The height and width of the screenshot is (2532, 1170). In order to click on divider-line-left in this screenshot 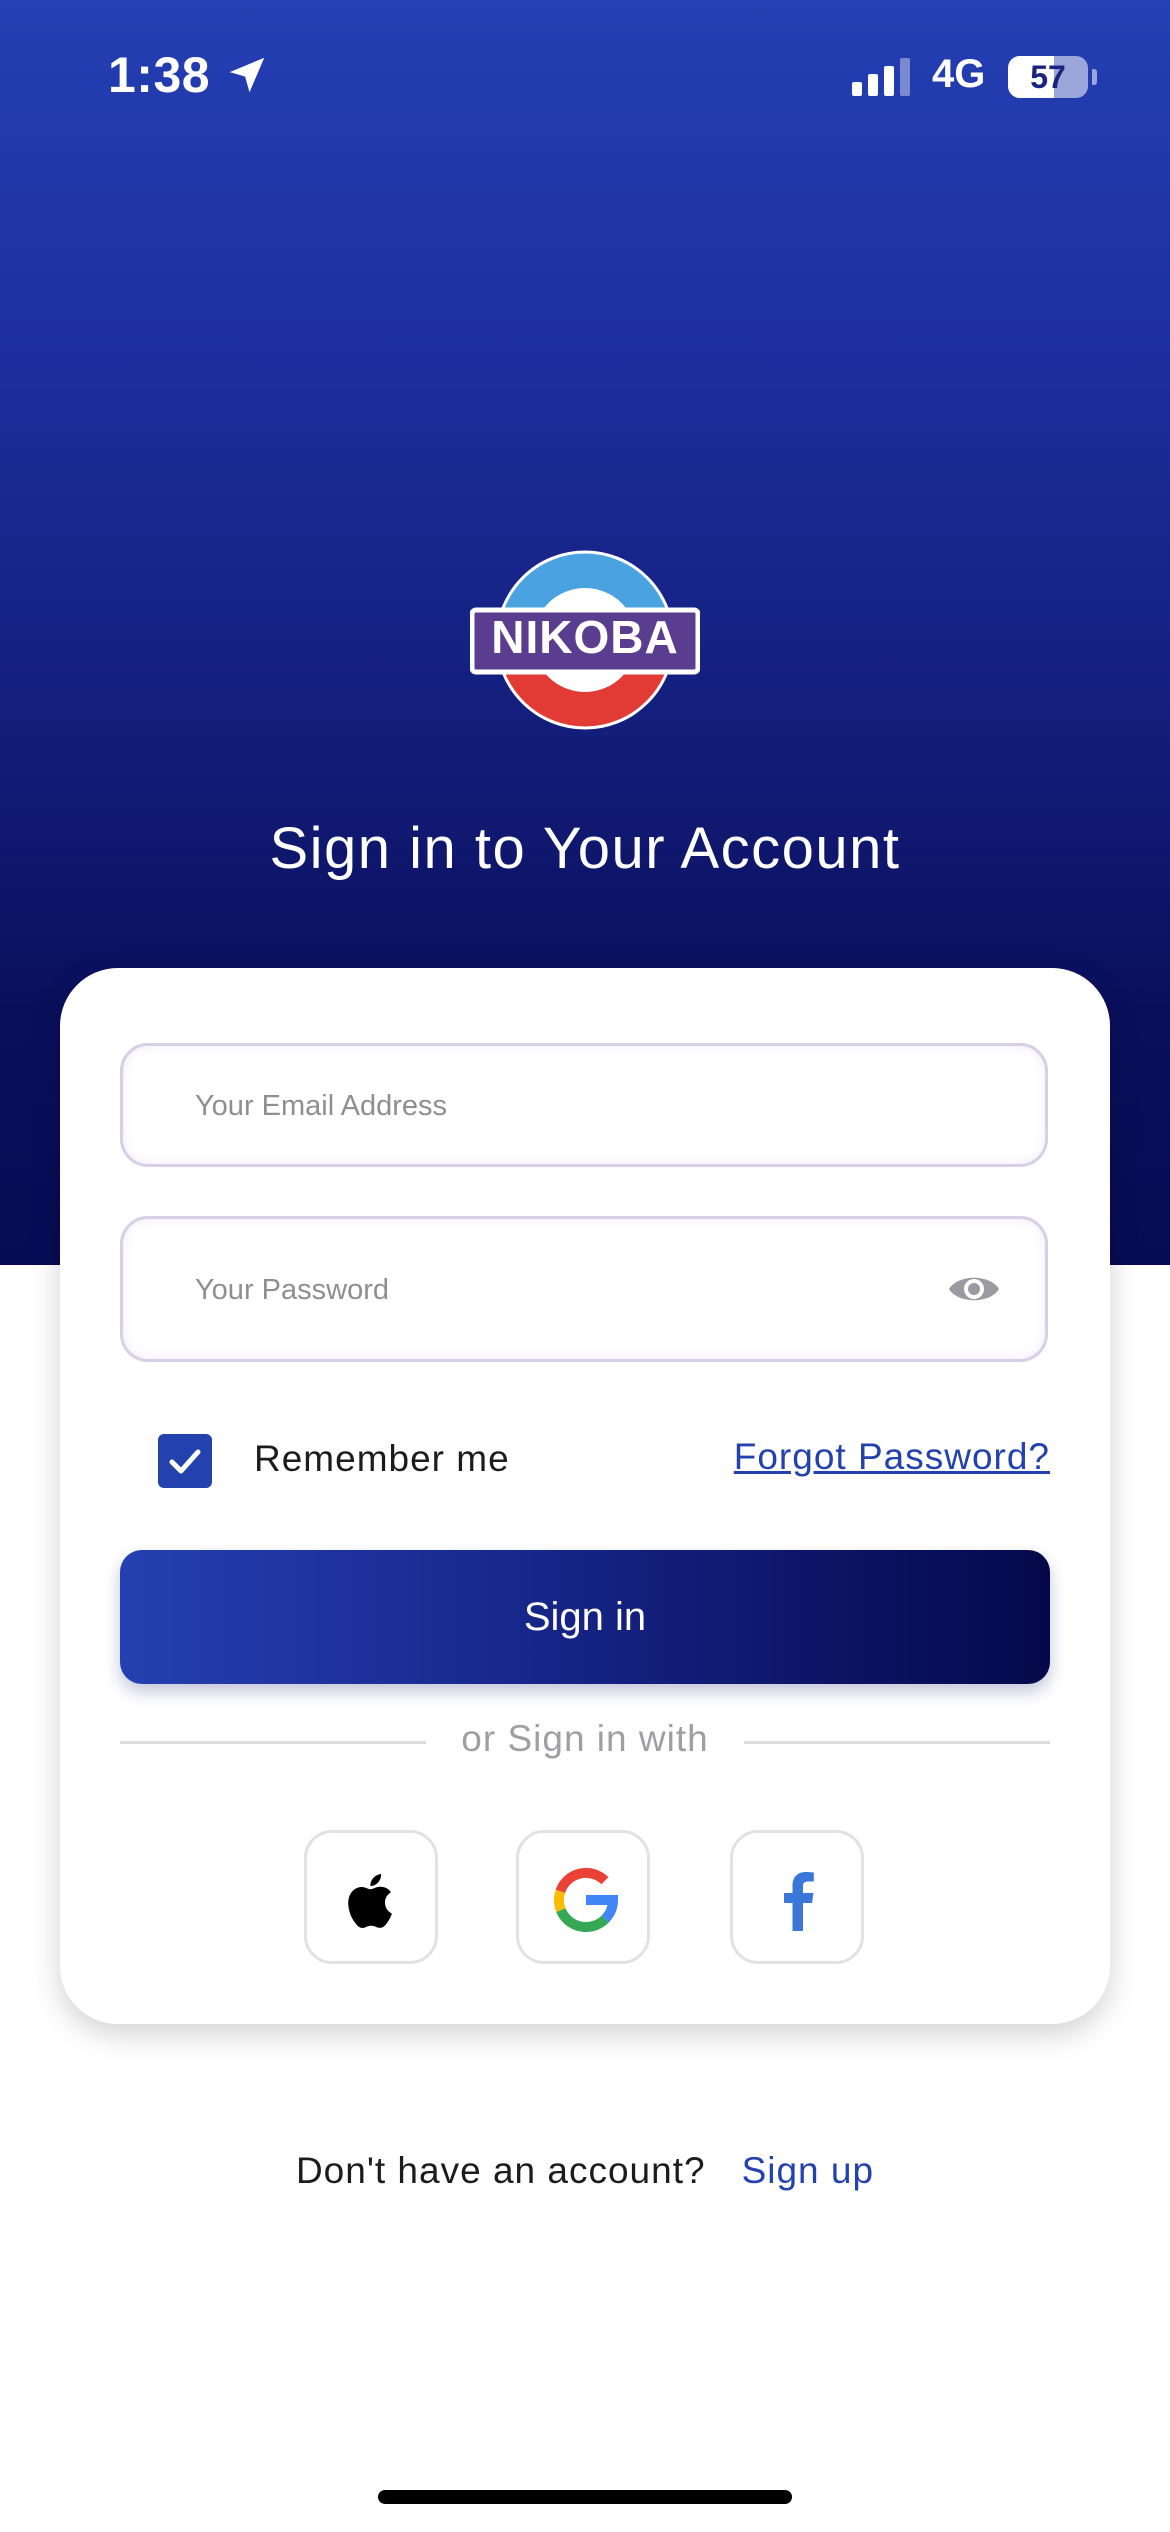, I will do `click(273, 1742)`.